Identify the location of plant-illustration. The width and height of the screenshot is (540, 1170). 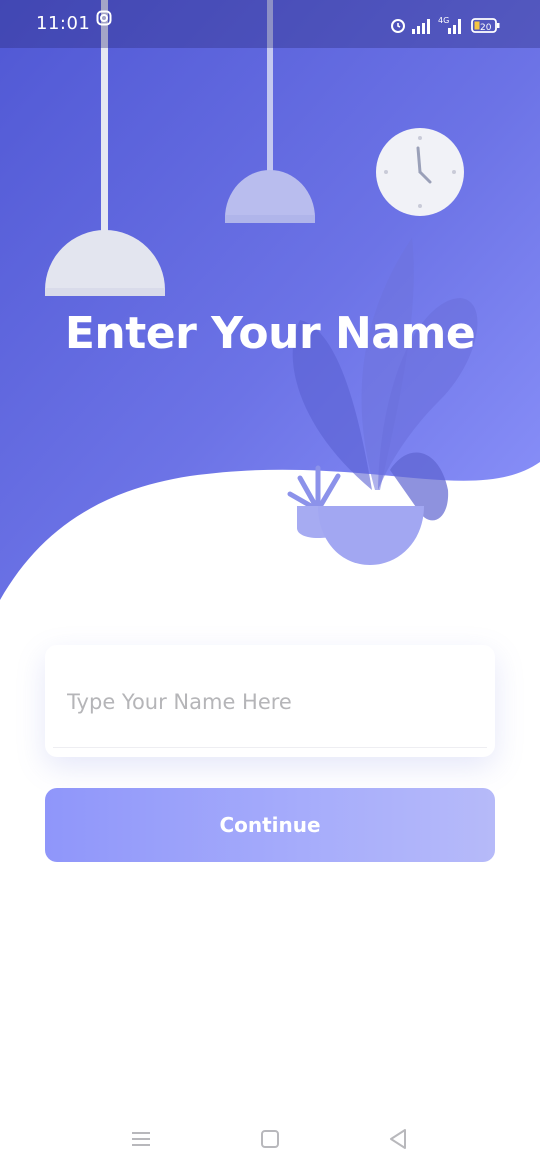
(382, 401).